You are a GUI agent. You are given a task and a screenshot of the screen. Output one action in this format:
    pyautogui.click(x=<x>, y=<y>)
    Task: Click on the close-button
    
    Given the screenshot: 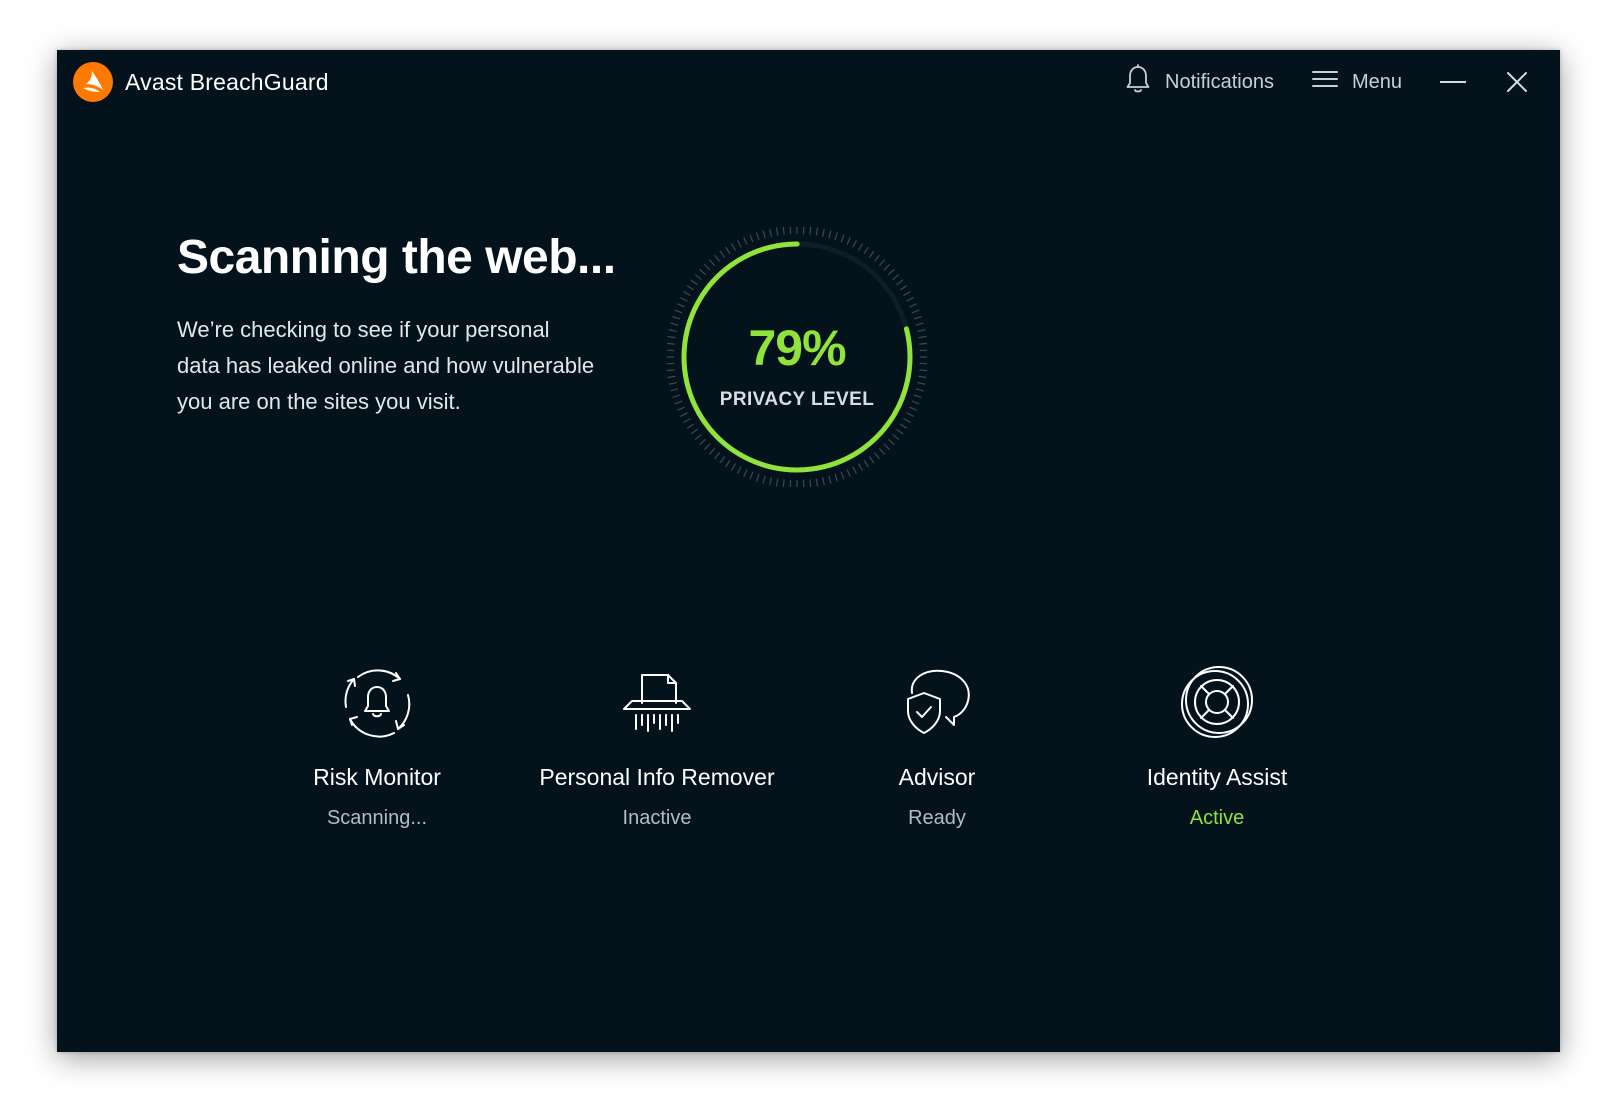 What is the action you would take?
    pyautogui.click(x=1517, y=82)
    